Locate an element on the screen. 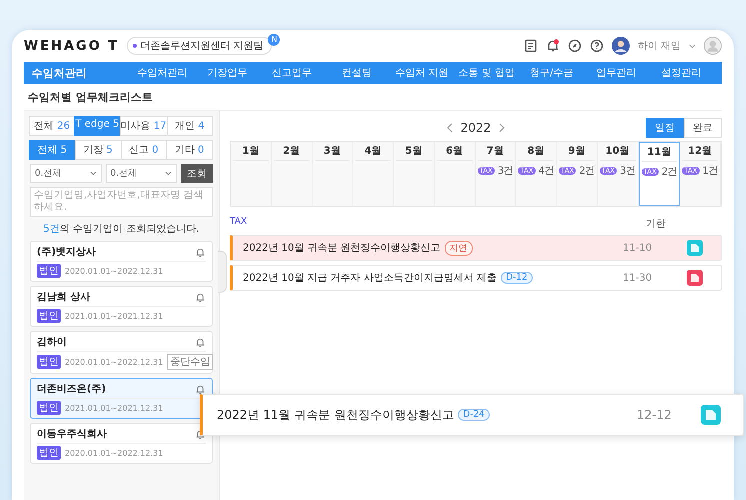 The width and height of the screenshot is (746, 500). task-title: 2022년 10월 귀속분 원천징수이행상황신고 is located at coordinates (342, 248).